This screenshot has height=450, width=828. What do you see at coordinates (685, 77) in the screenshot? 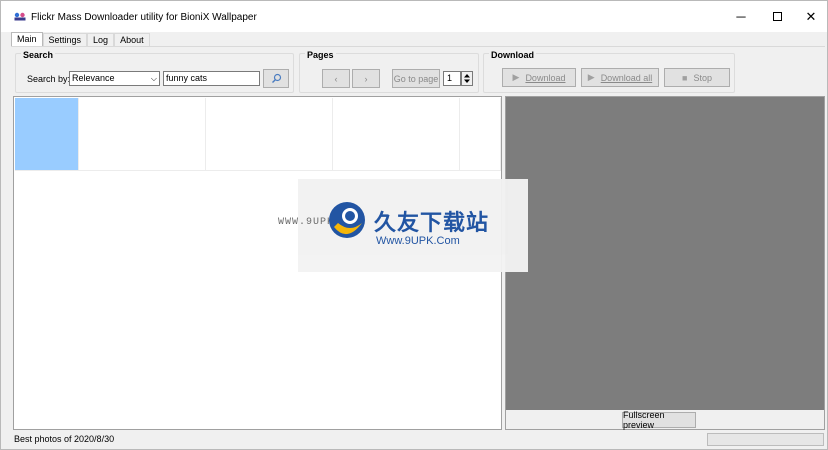
I see `stop-icon: ■` at bounding box center [685, 77].